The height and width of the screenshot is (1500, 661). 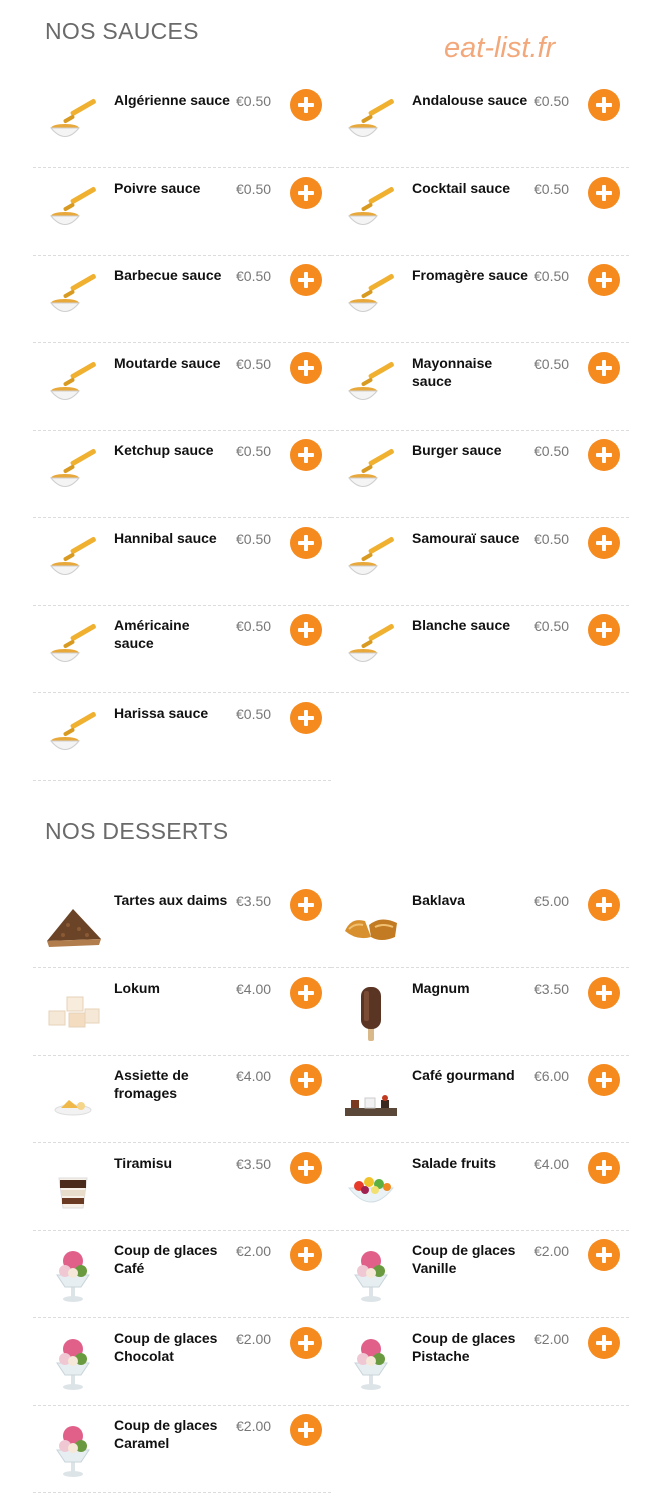 What do you see at coordinates (157, 187) in the screenshot?
I see `item-name: Poivre sauce` at bounding box center [157, 187].